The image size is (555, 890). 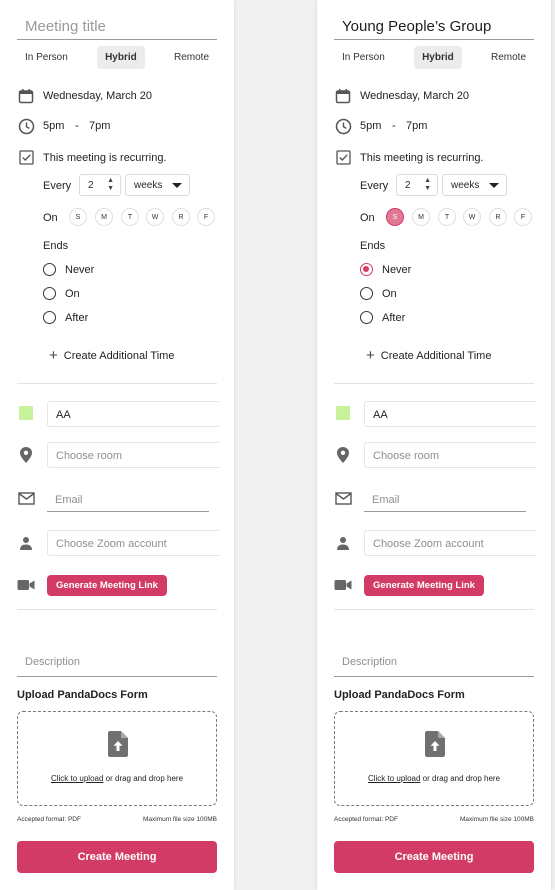 I want to click on caret-down-icon, so click(x=177, y=185).